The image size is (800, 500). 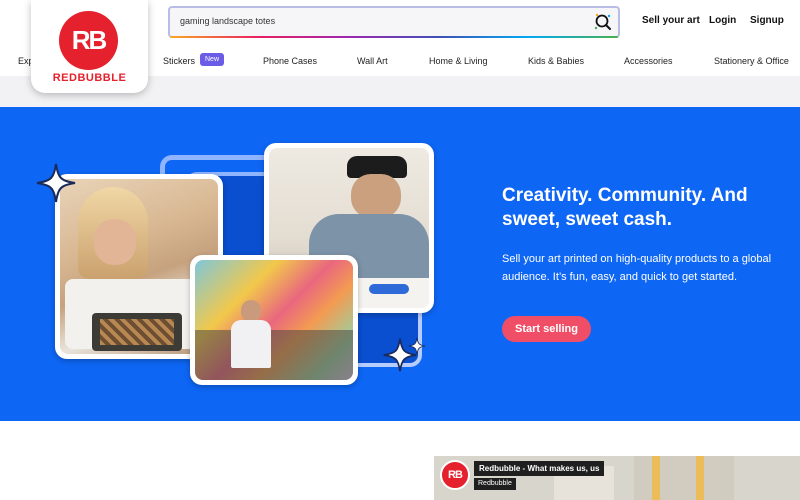 What do you see at coordinates (179, 61) in the screenshot?
I see `nav-item-stickers: Stickers` at bounding box center [179, 61].